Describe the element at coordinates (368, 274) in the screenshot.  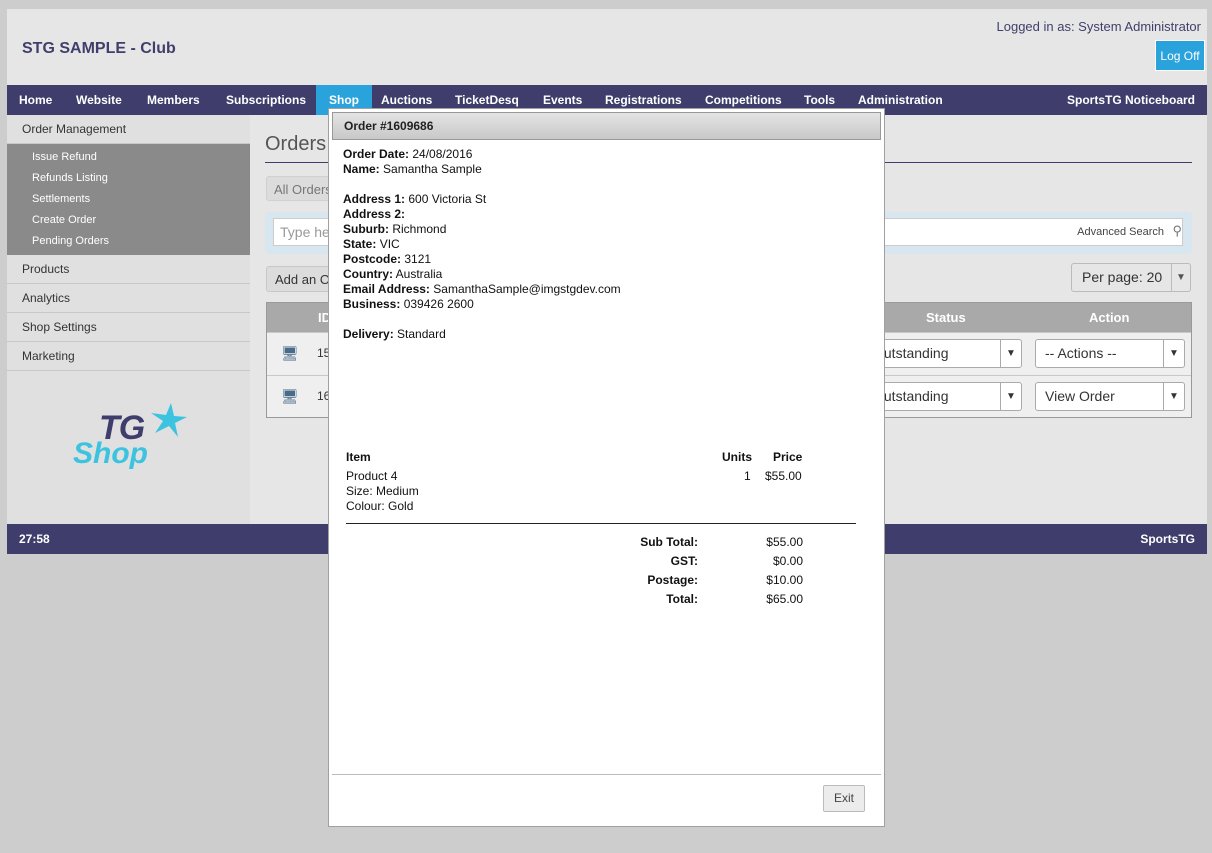
I see `field-label: Country:` at that location.